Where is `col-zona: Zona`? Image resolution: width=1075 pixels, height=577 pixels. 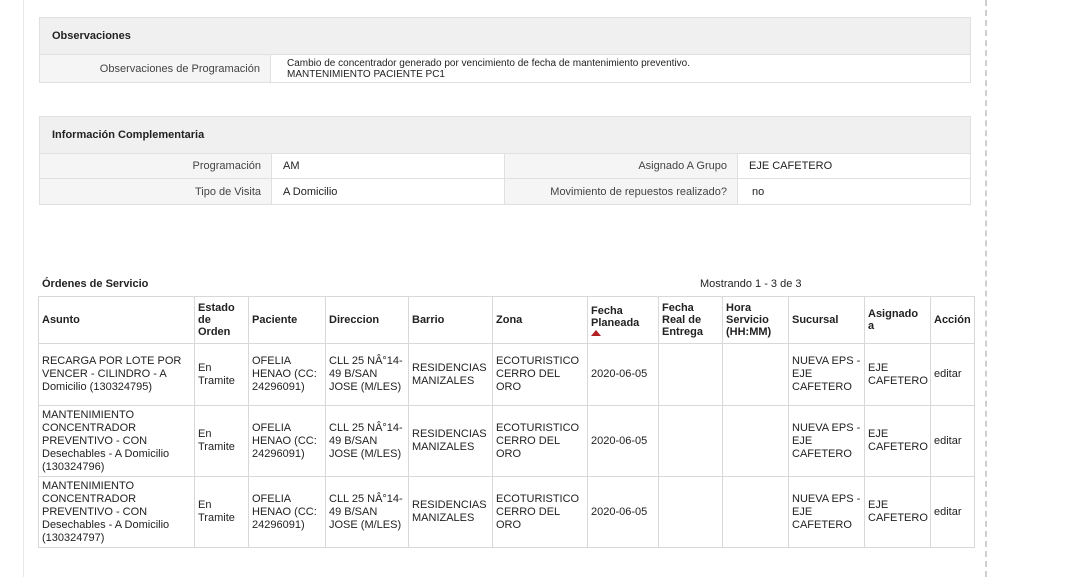
col-zona: Zona is located at coordinates (540, 320).